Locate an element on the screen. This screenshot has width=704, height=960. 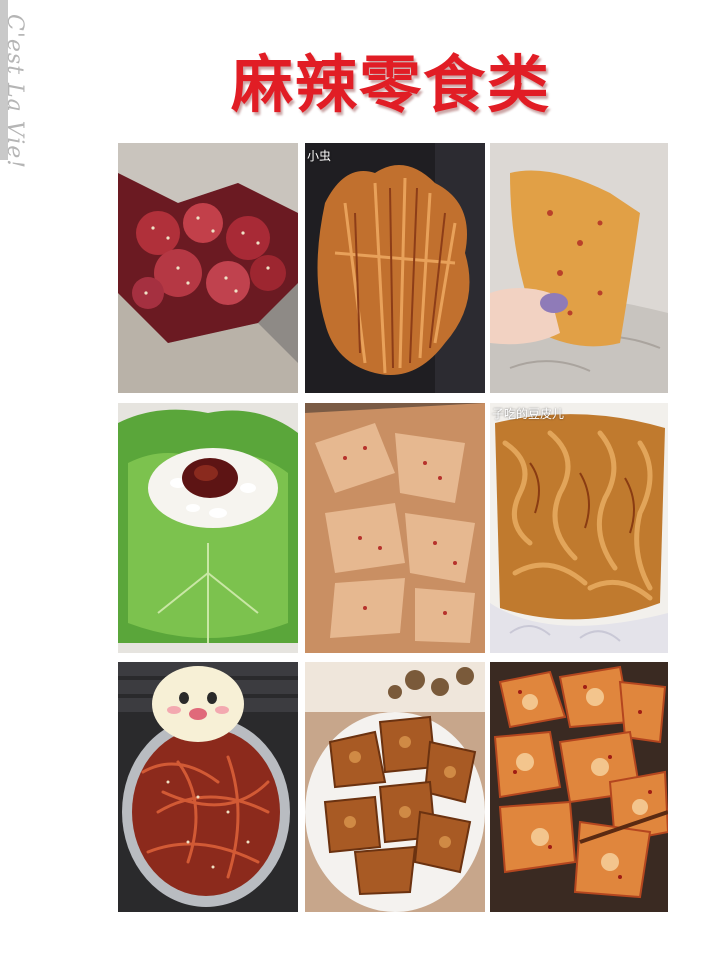
spicy-tofu-skin-plate-photo is located at coordinates (395, 528).